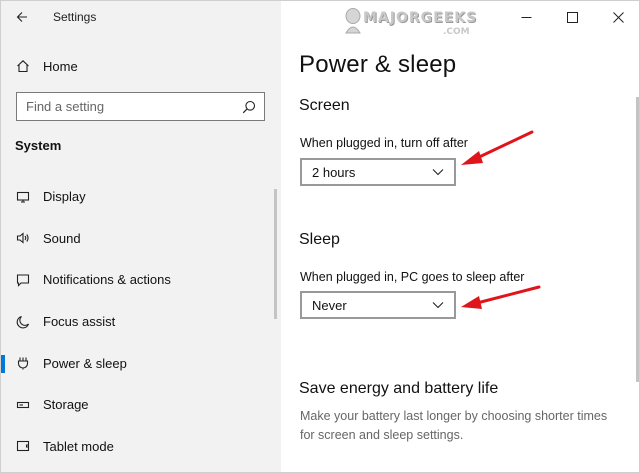  I want to click on tablet-icon, so click(23, 446).